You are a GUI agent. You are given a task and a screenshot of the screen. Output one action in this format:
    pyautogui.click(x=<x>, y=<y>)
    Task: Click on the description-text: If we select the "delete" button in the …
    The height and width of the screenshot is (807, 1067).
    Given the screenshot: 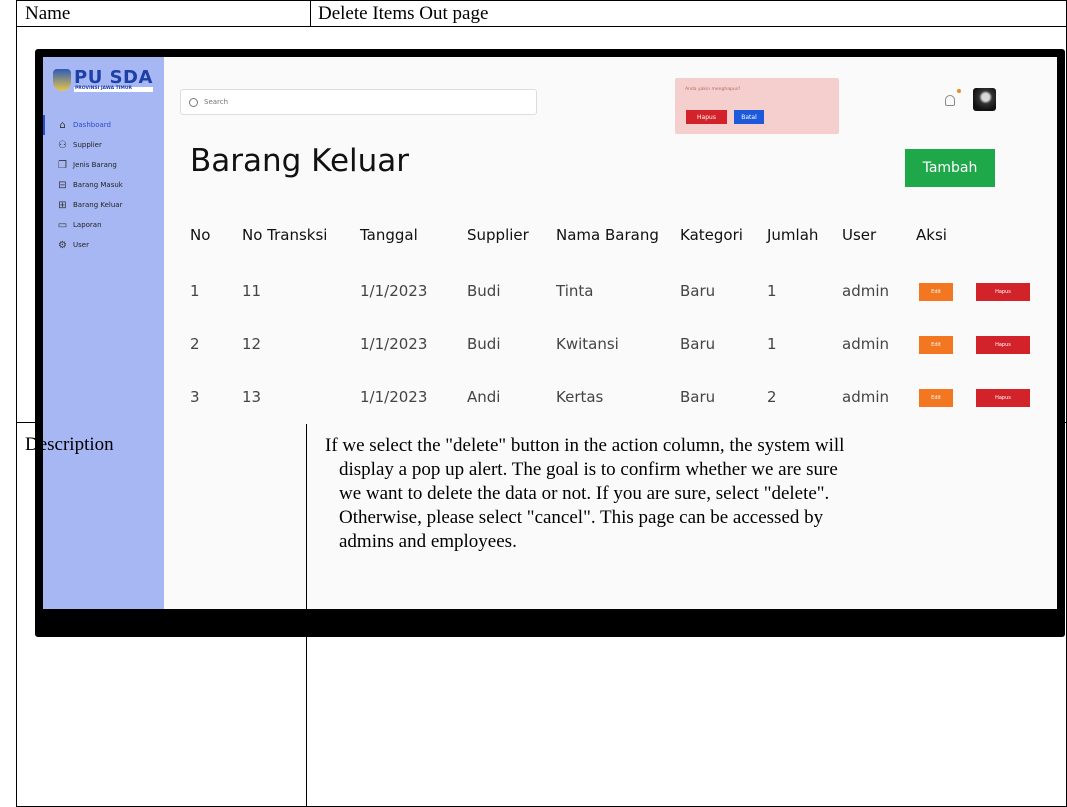 What is the action you would take?
    pyautogui.click(x=687, y=494)
    